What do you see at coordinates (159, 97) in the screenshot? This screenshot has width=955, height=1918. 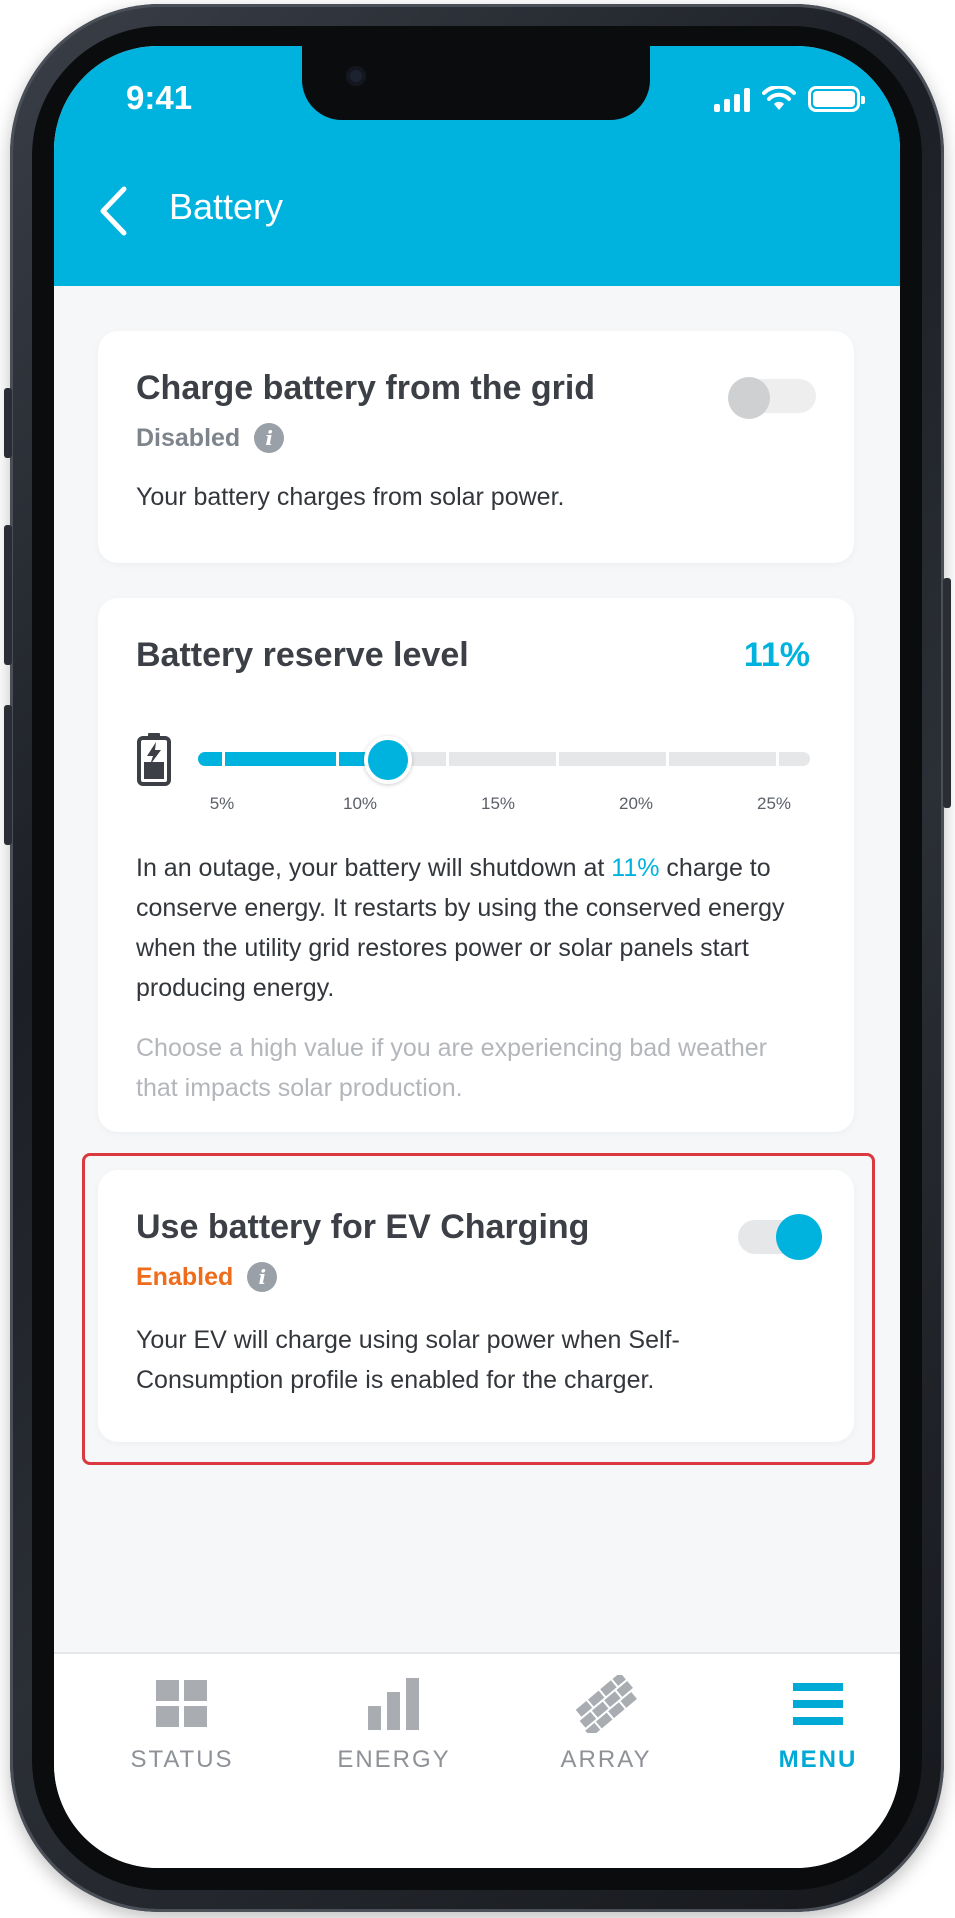 I see `status-time: 9:41` at bounding box center [159, 97].